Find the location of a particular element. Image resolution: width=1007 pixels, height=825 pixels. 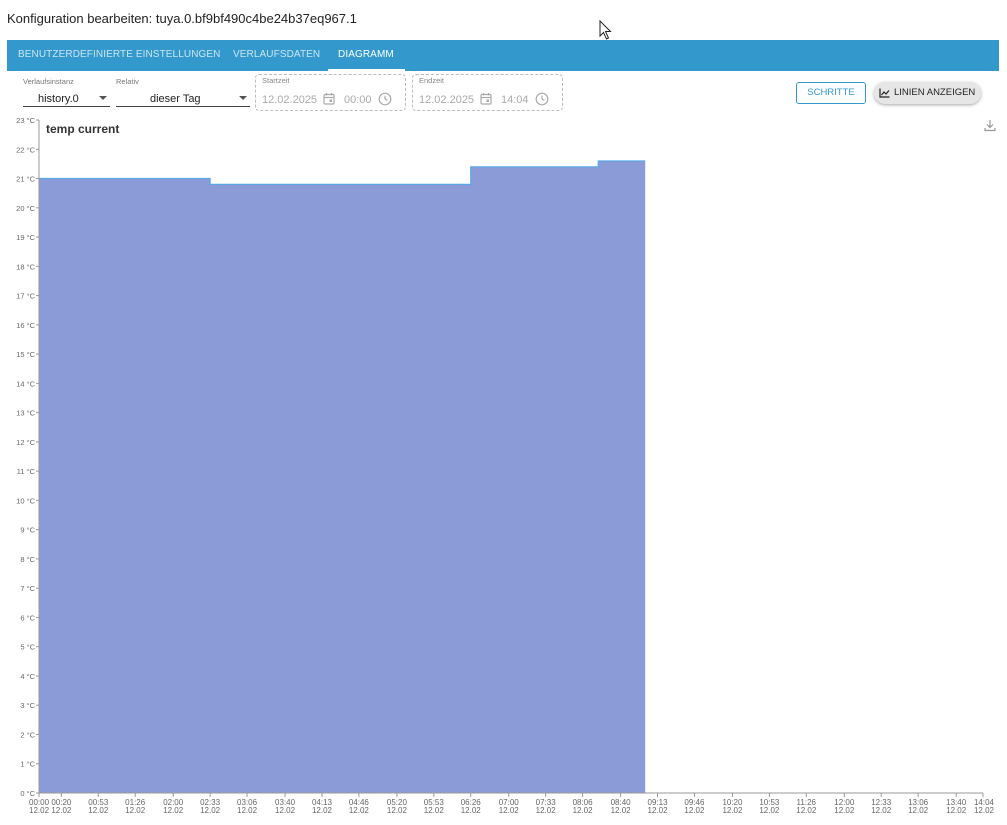

y-tick-label: 23 °C is located at coordinates (25, 120).